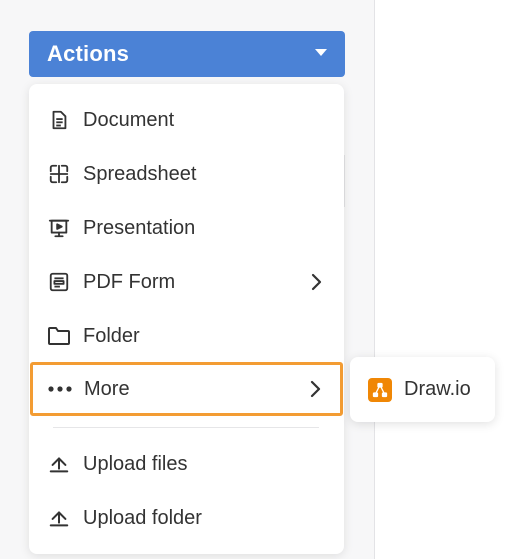 This screenshot has height=559, width=528. I want to click on more-submenu-item-drawio: Draw.io, so click(422, 389).